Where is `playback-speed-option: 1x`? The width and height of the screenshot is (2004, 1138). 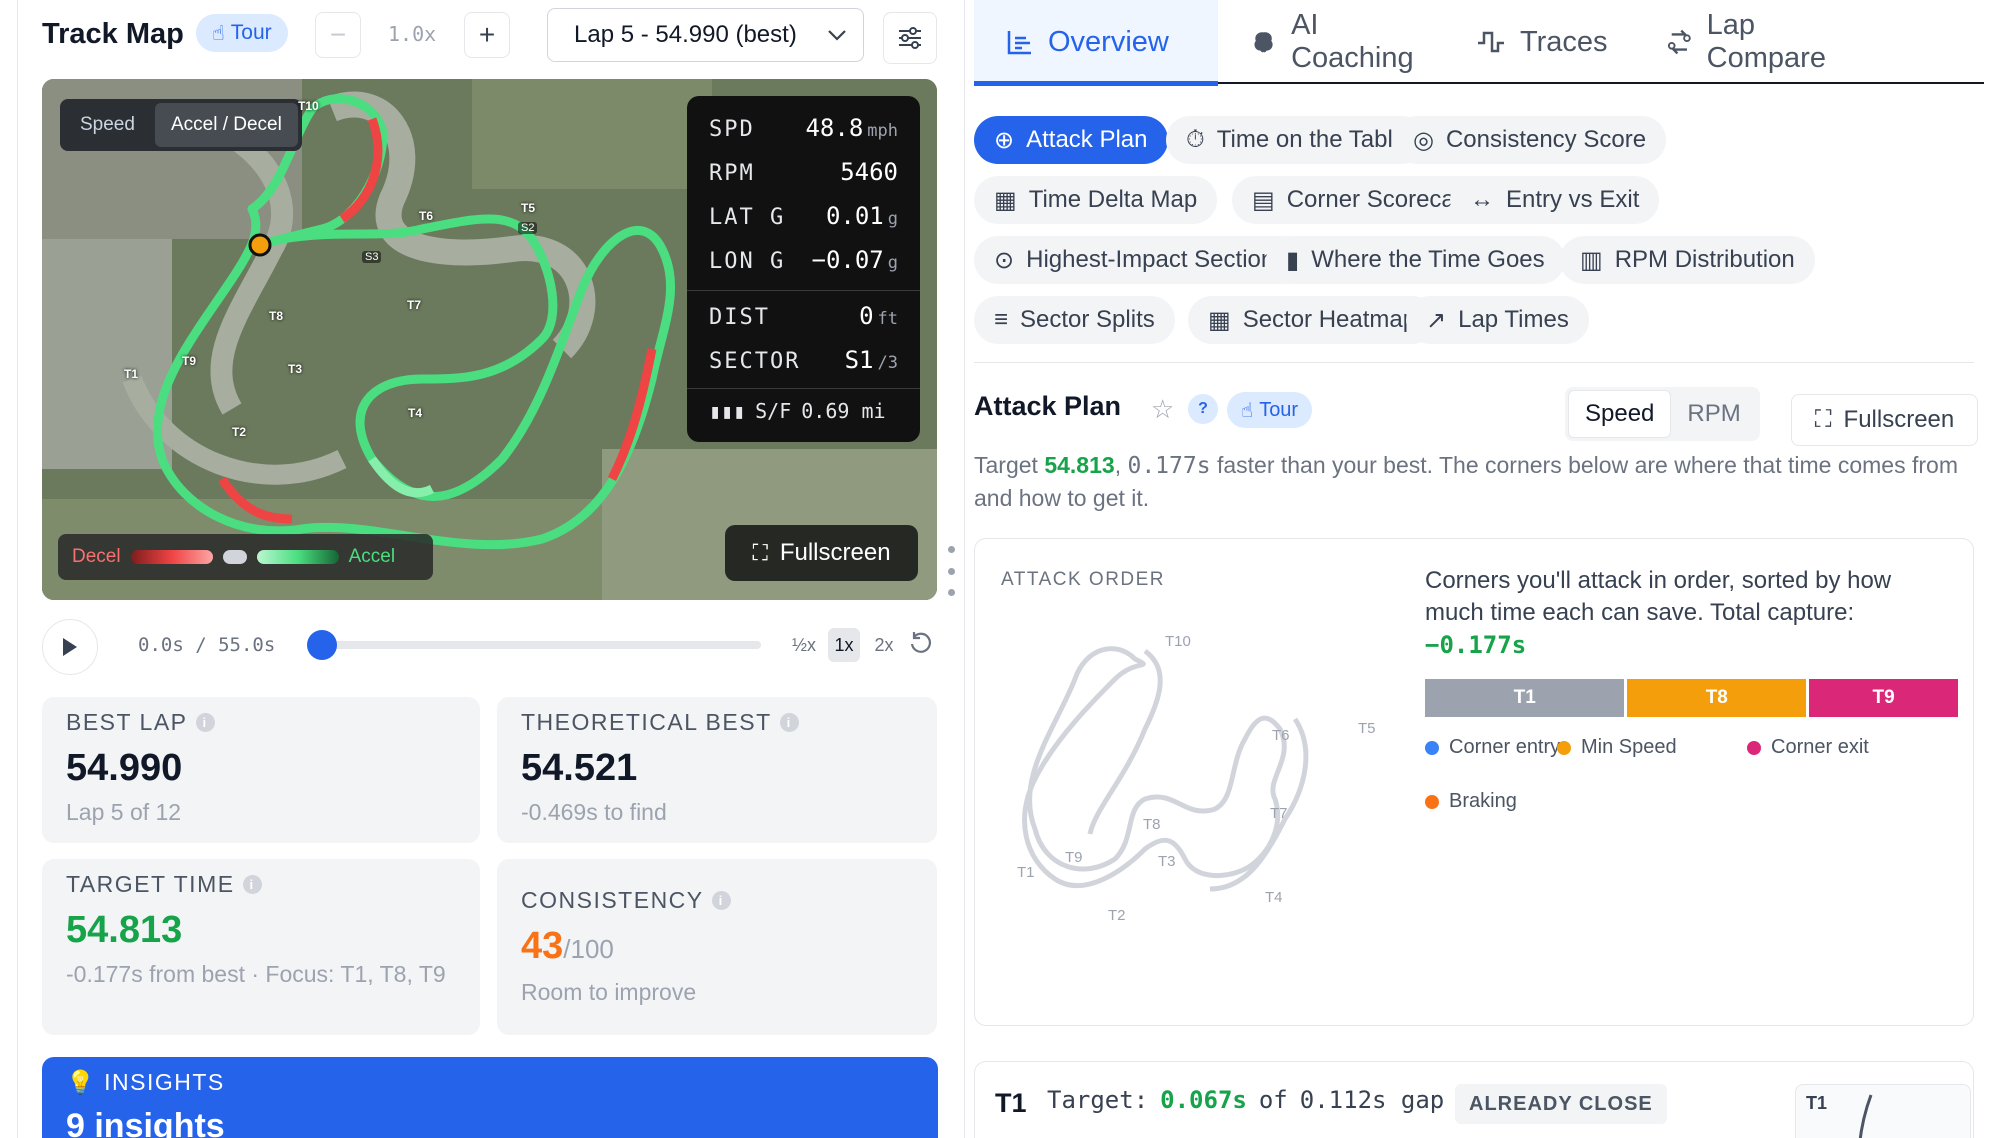 playback-speed-option: 1x is located at coordinates (844, 645).